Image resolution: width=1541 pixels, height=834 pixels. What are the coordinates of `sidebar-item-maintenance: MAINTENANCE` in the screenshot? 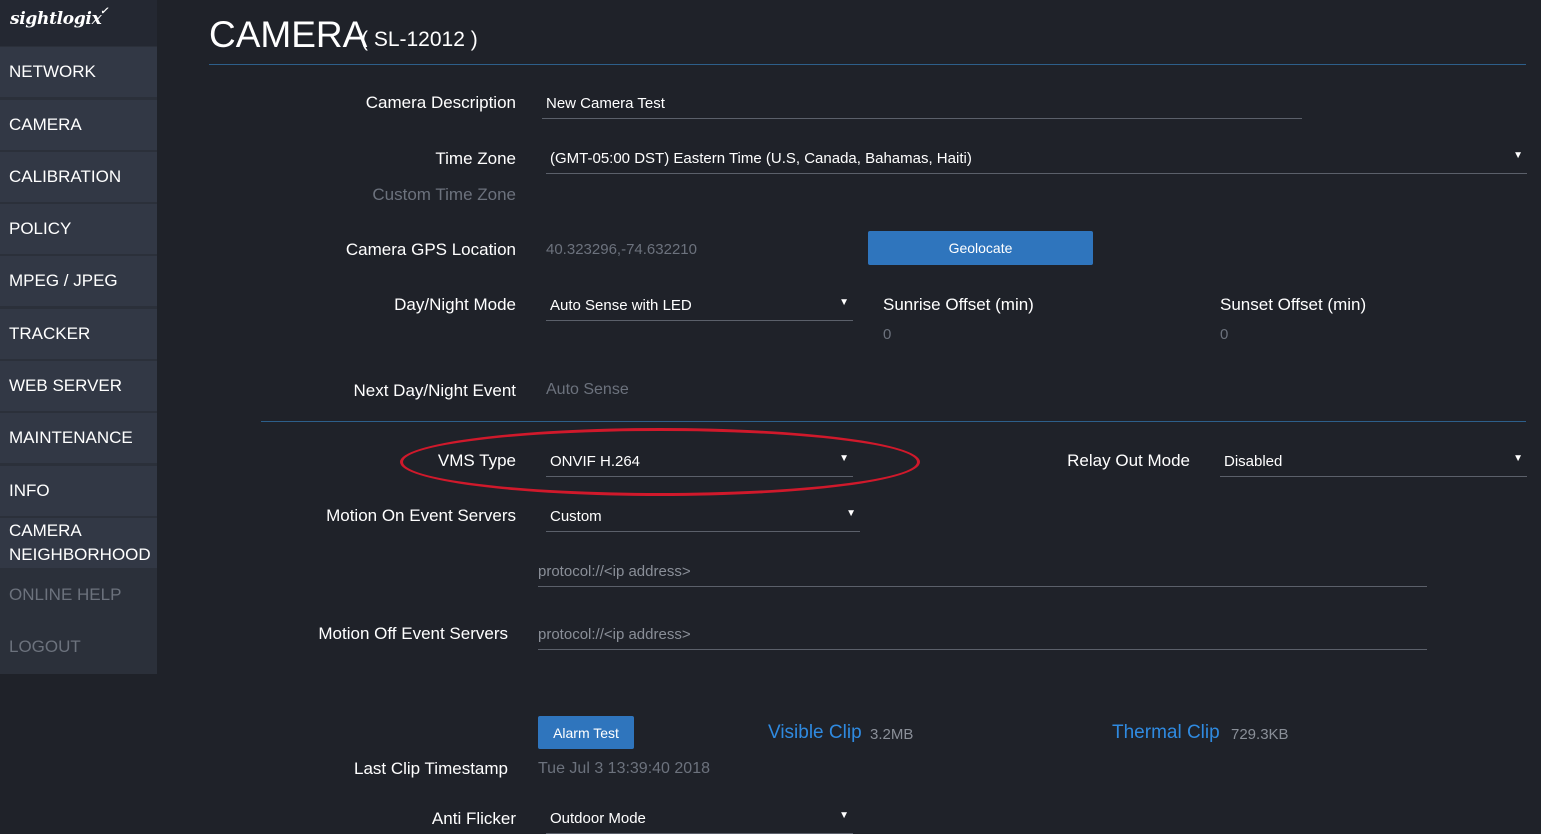 It's located at (78, 438).